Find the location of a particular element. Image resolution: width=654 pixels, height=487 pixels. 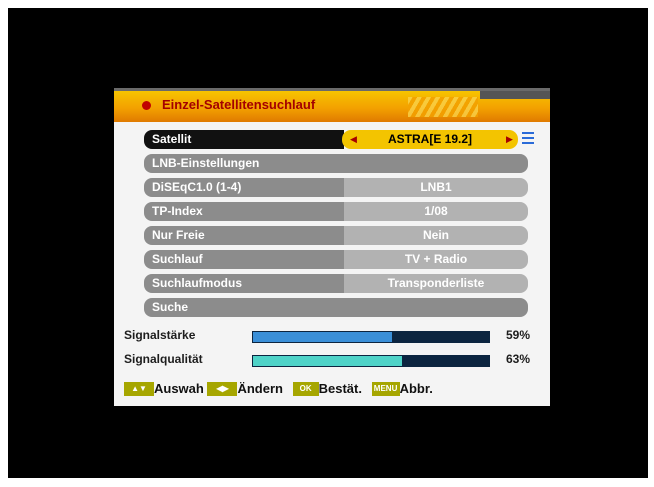

menu-row-label: Suche is located at coordinates (336, 307).